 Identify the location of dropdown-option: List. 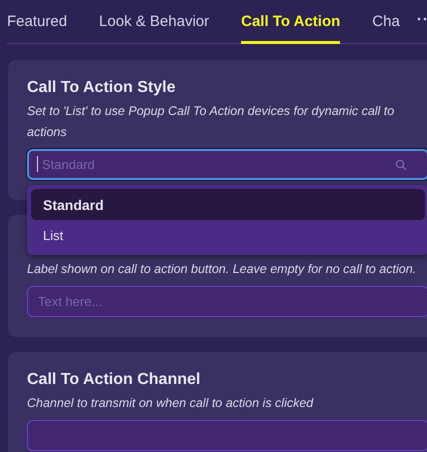
(228, 235).